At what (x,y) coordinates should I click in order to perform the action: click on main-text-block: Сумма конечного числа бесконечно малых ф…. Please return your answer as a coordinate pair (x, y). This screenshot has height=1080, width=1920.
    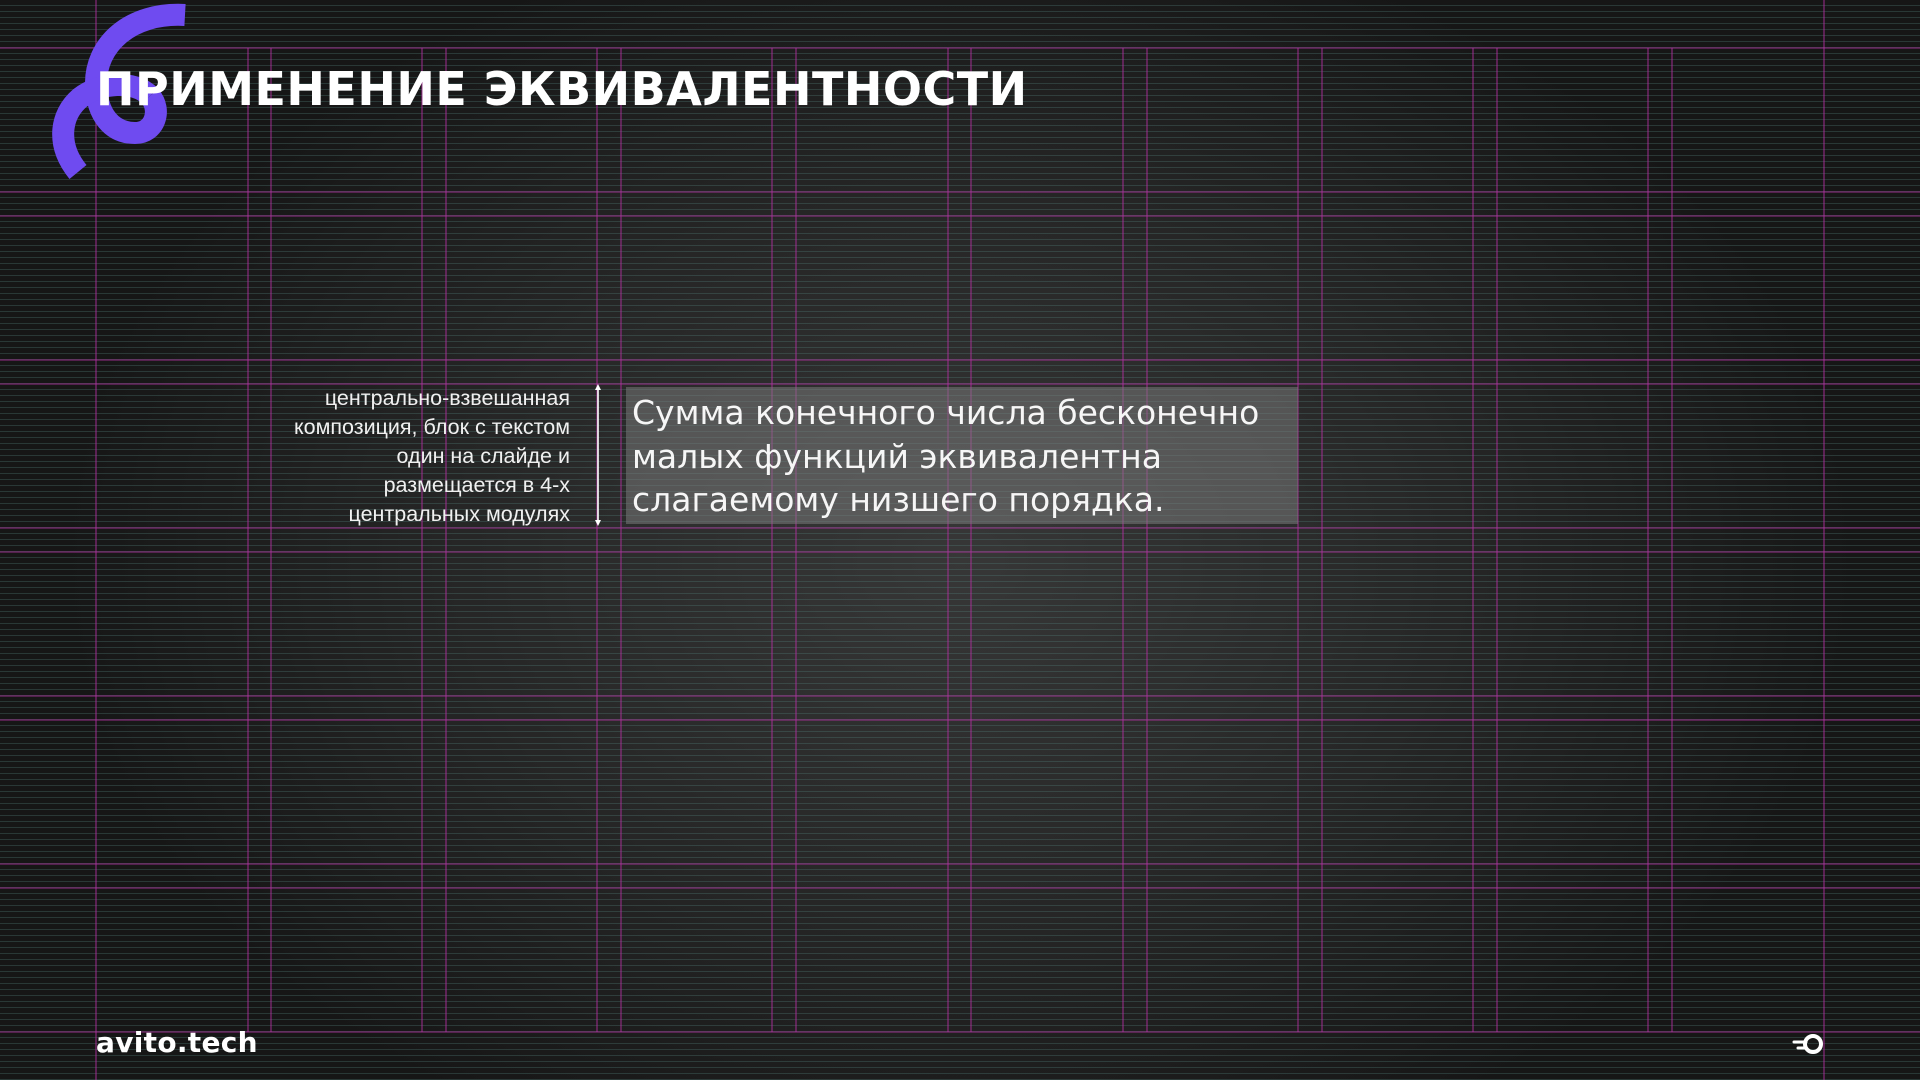
    Looking at the image, I should click on (962, 455).